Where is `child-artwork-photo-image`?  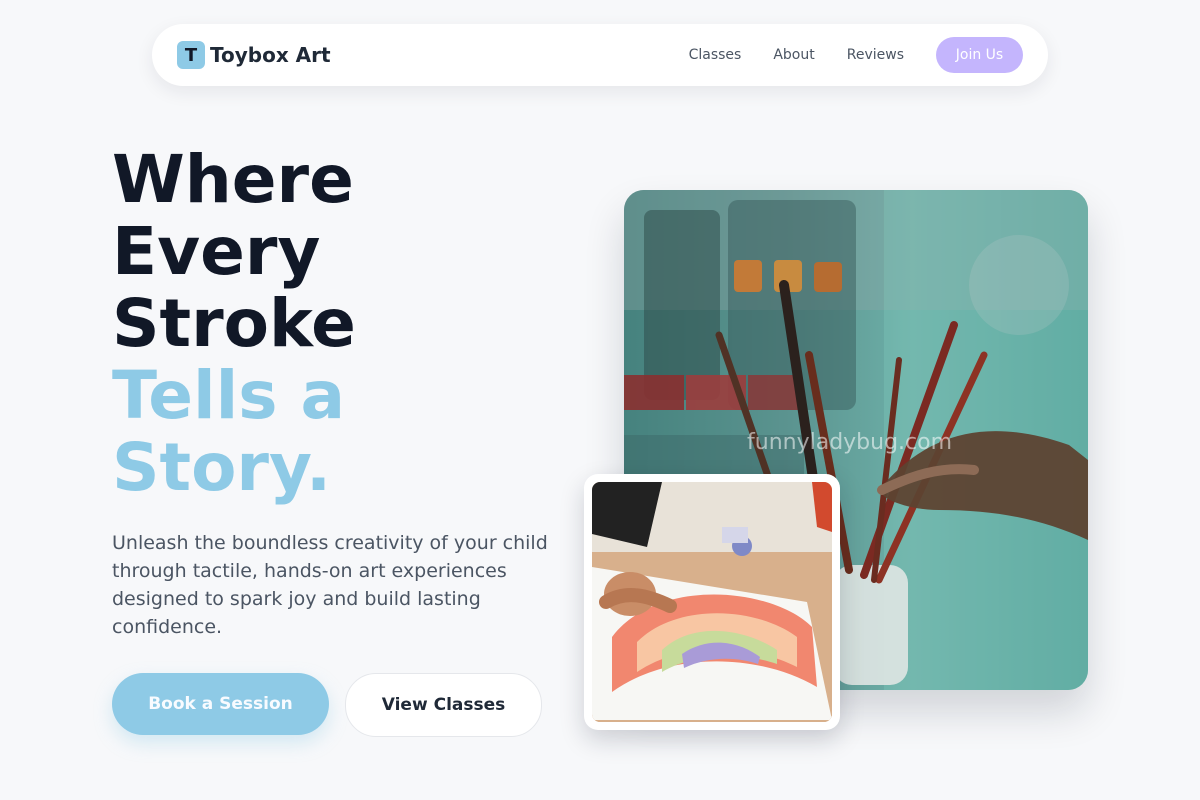 child-artwork-photo-image is located at coordinates (712, 602).